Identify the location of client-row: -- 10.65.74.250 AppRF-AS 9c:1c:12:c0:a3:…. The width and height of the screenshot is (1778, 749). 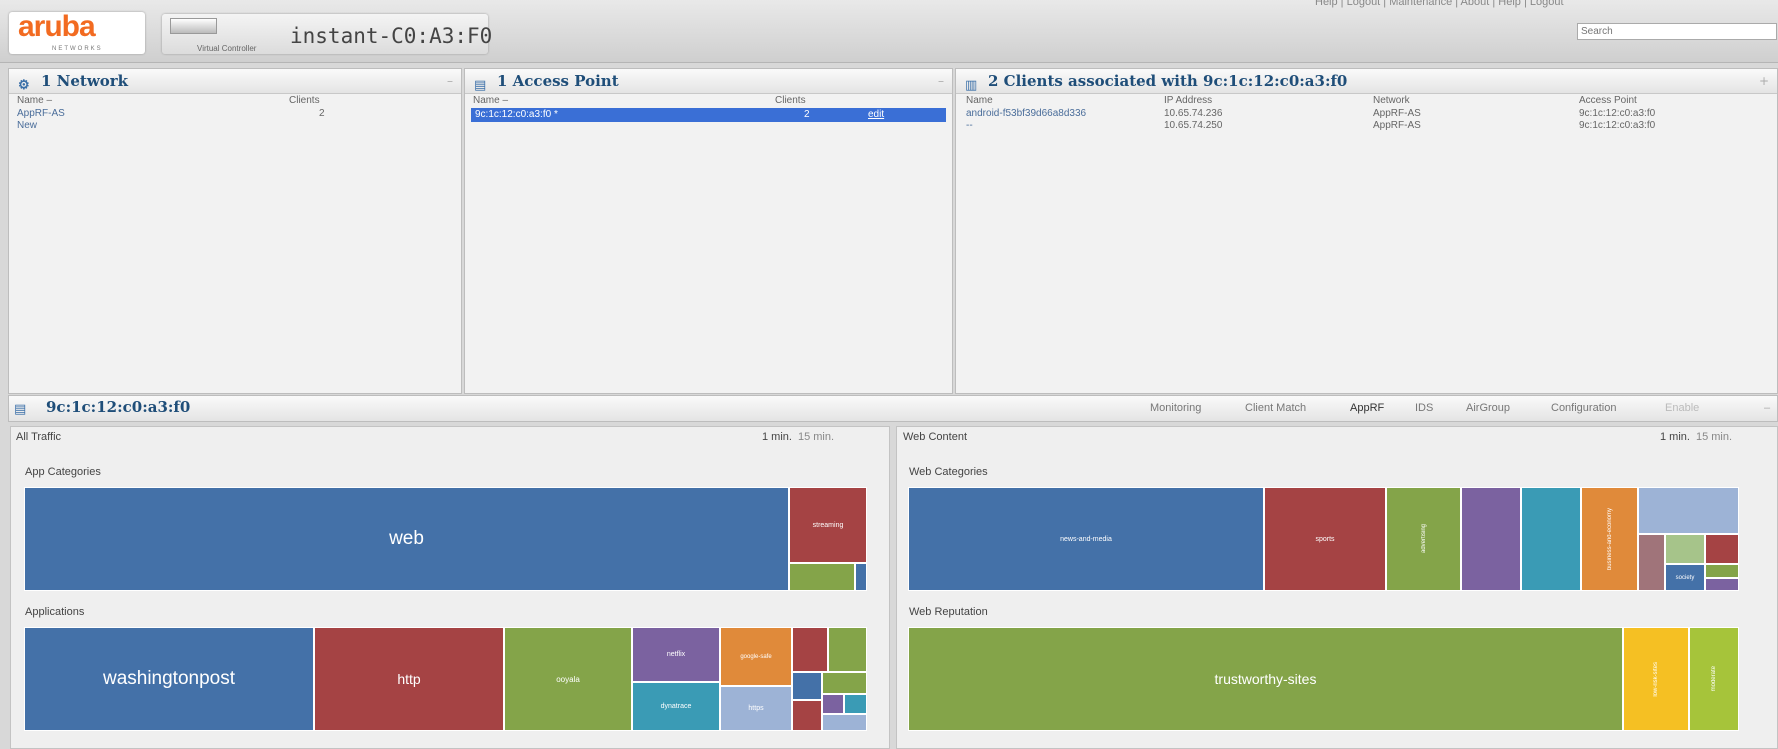
(1366, 126).